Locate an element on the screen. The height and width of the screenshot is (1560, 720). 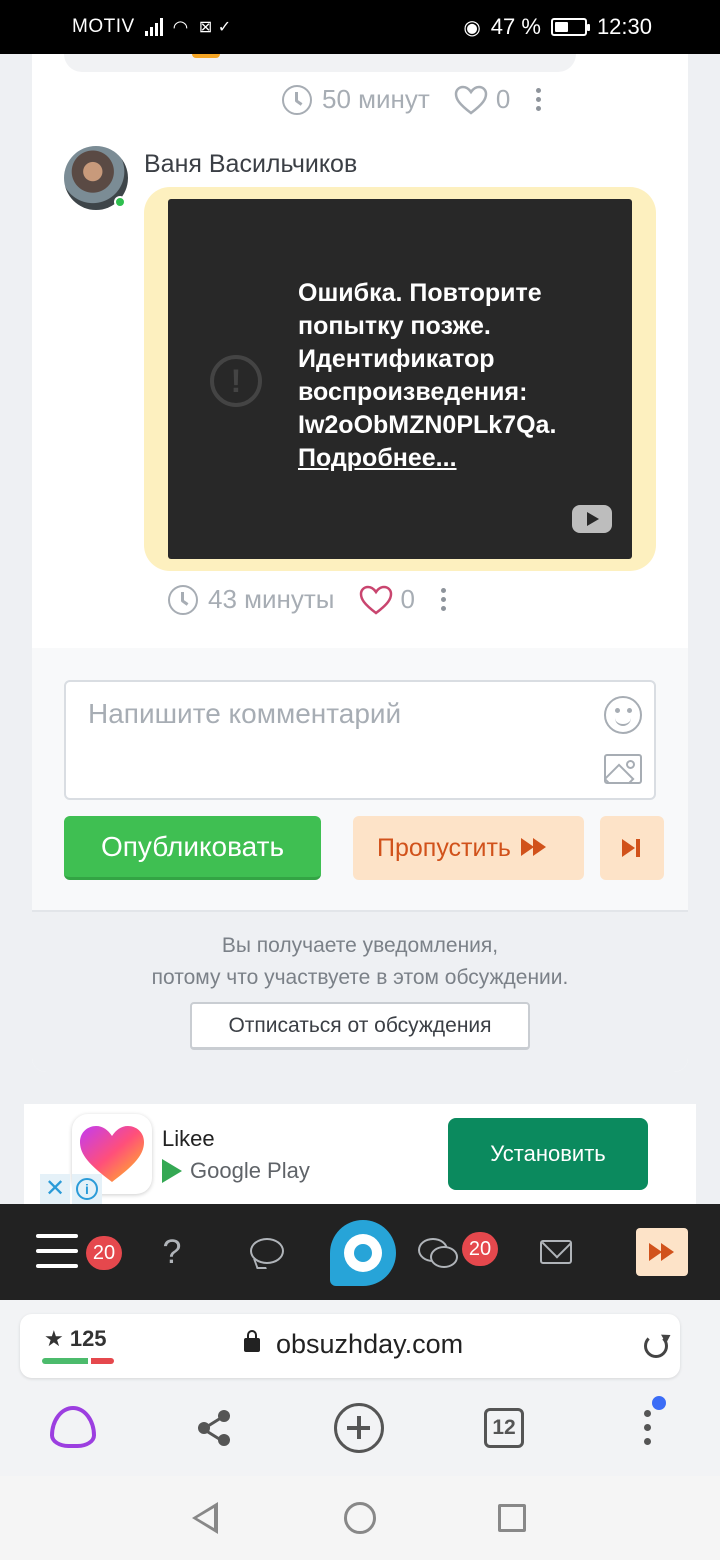
url-domain: obsuzhday.com is located at coordinates (369, 1344).